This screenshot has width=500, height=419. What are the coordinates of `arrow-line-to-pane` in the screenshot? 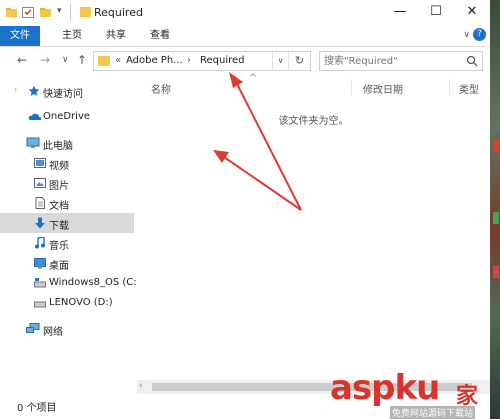 It's located at (262, 183).